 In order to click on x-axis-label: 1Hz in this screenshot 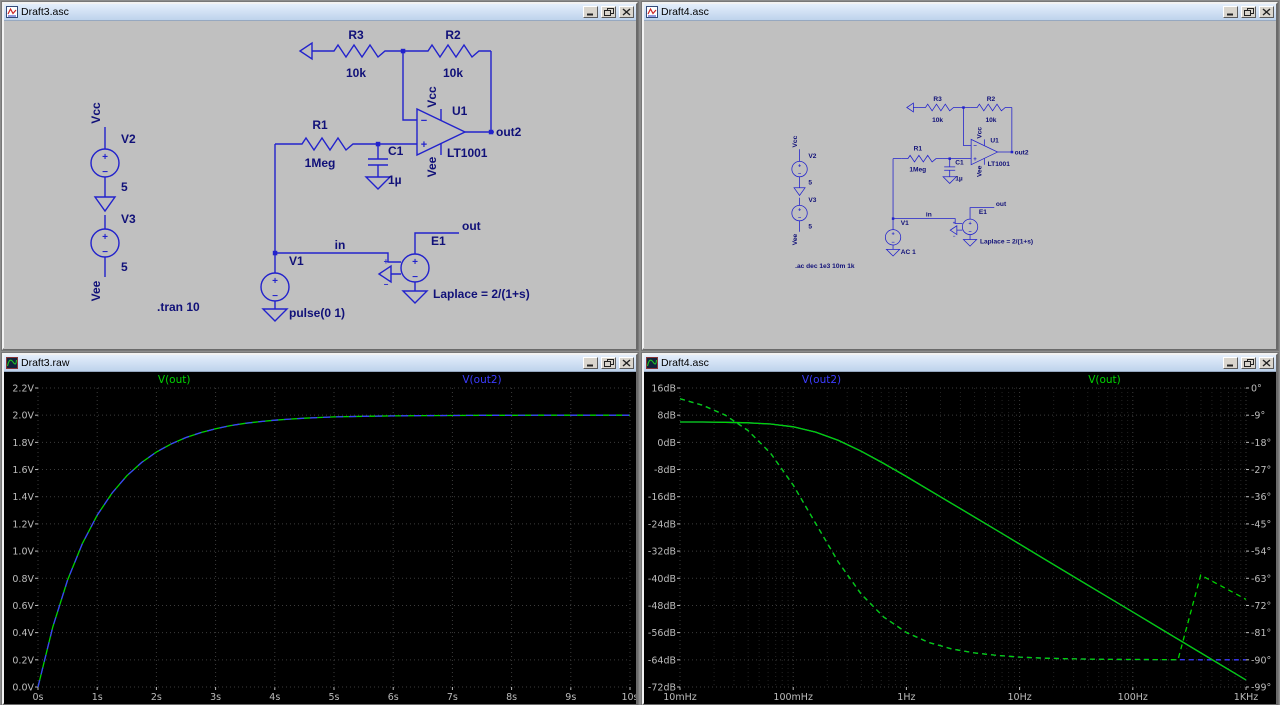, I will do `click(906, 697)`.